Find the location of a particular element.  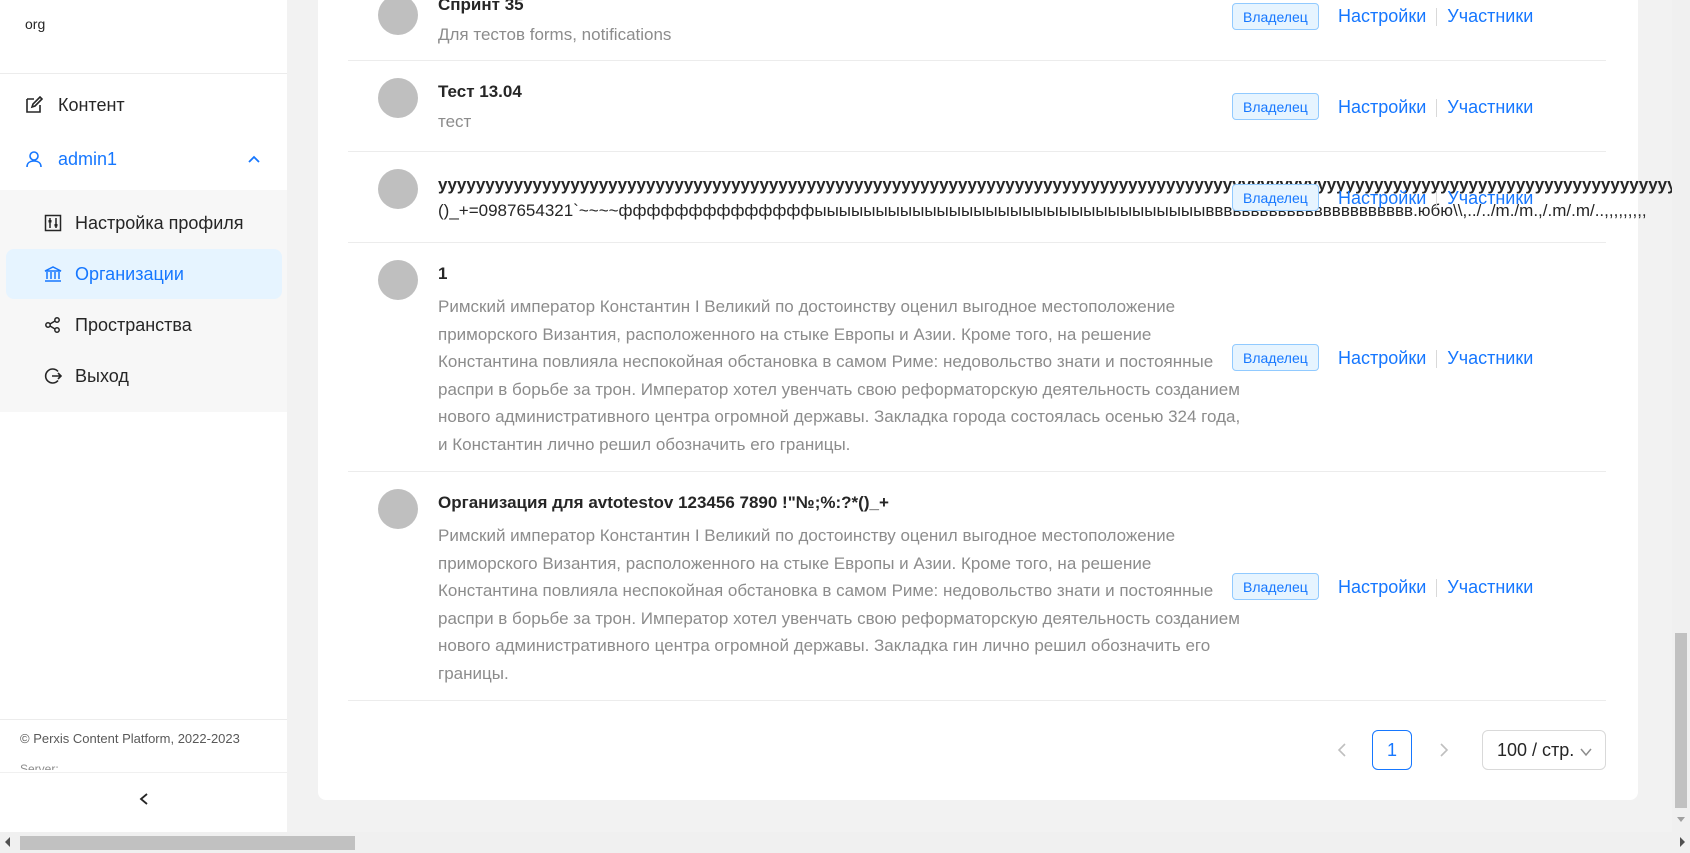

org-title: Спринт 35 is located at coordinates (481, 7).